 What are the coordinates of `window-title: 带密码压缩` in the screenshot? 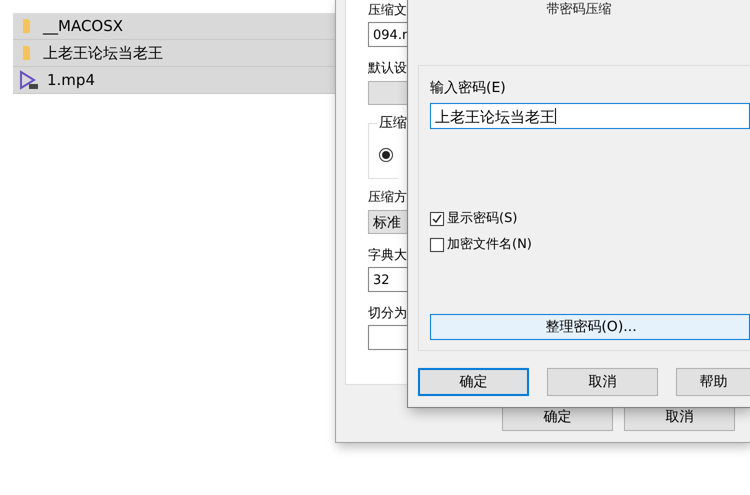 It's located at (579, 10).